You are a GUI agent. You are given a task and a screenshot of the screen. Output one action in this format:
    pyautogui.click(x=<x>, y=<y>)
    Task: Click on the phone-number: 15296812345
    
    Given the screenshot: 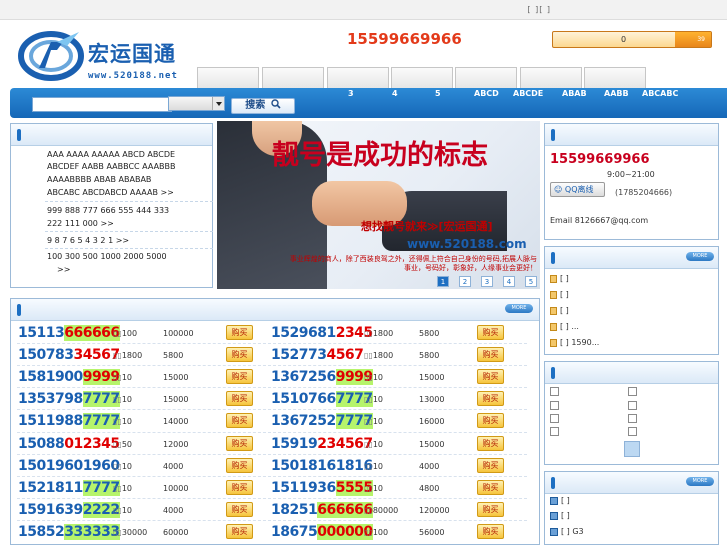 What is the action you would take?
    pyautogui.click(x=322, y=333)
    